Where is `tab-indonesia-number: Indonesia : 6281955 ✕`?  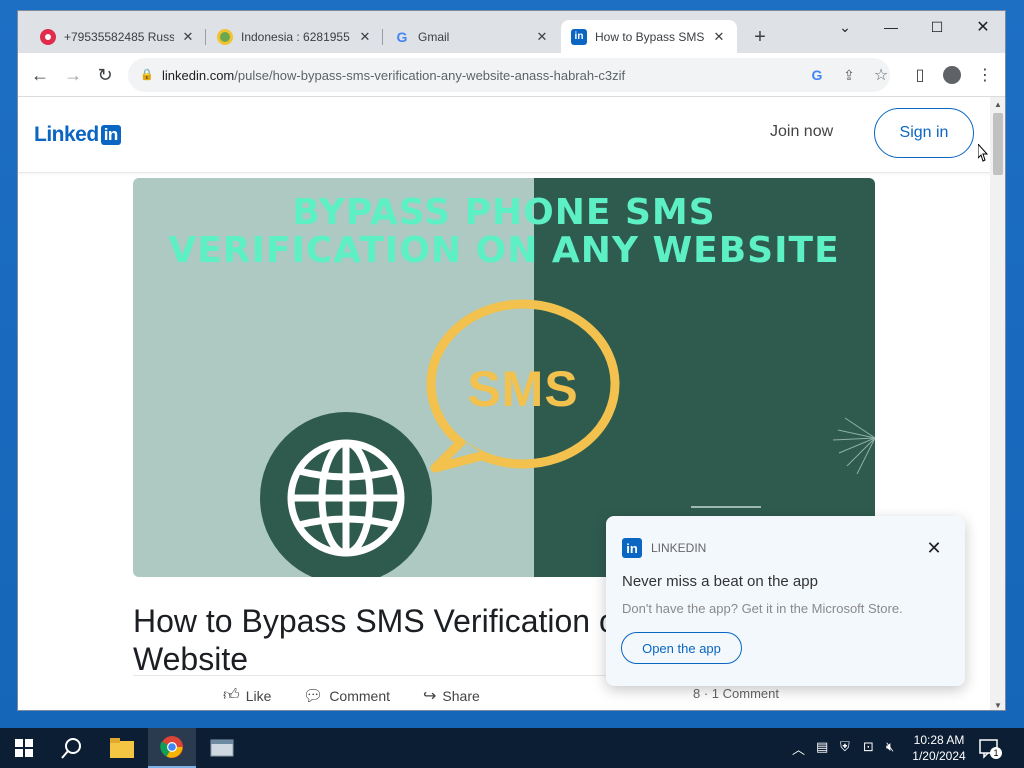 tab-indonesia-number: Indonesia : 6281955 ✕ is located at coordinates (295, 36).